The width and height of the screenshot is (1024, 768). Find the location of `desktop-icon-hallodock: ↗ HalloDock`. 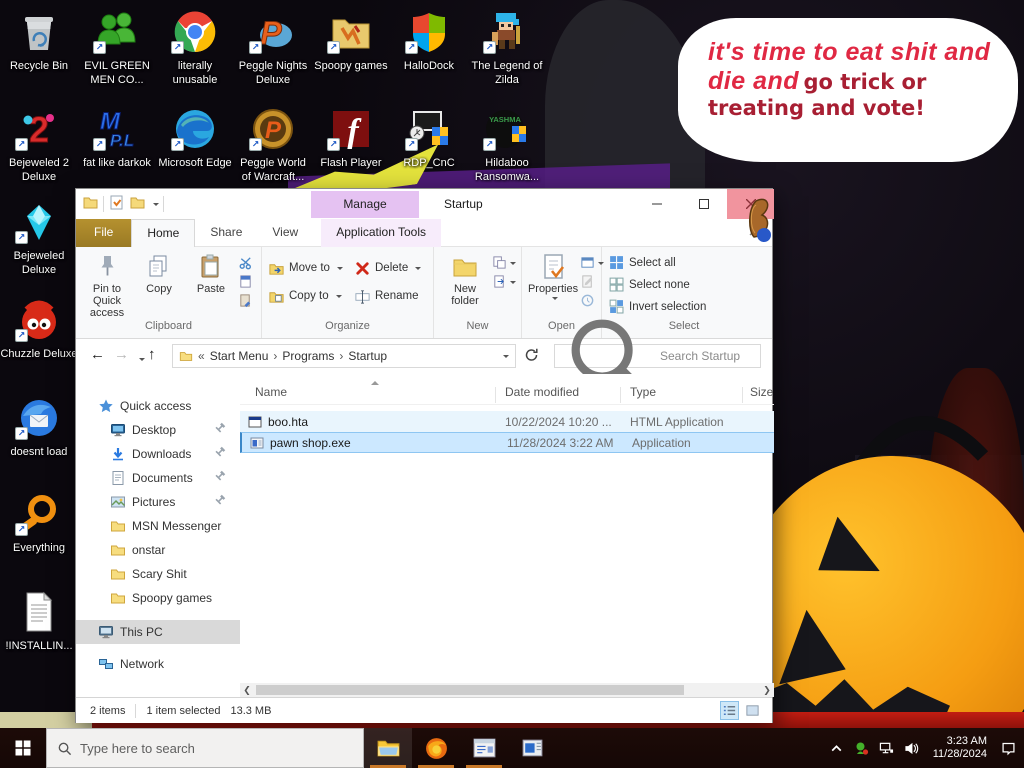

desktop-icon-hallodock: ↗ HalloDock is located at coordinates (429, 40).